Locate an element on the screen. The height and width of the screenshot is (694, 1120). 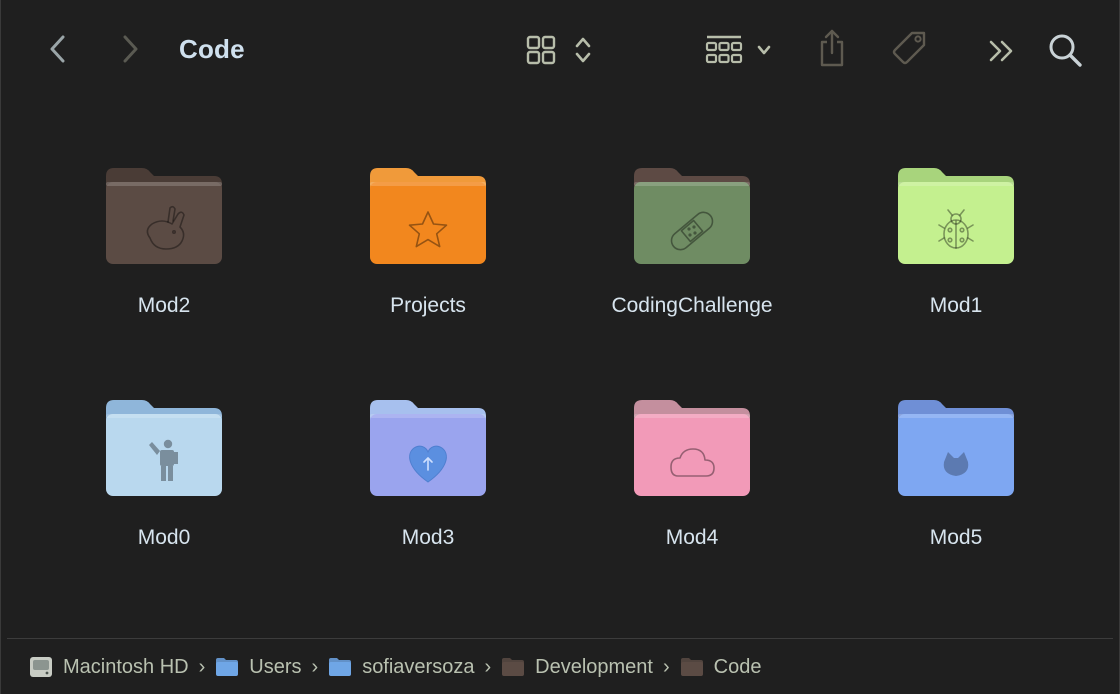
pathbar-divider is located at coordinates (560, 638).